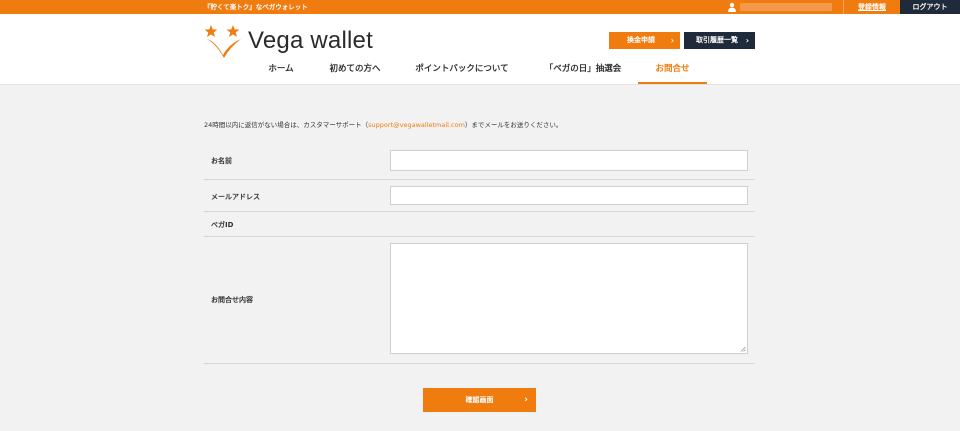 The width and height of the screenshot is (960, 431). What do you see at coordinates (871, 7) in the screenshot?
I see `account-info-link: 登録情報` at bounding box center [871, 7].